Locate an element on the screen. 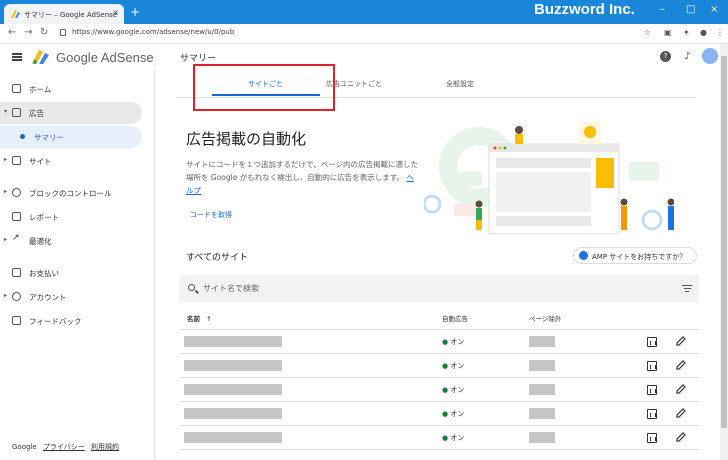  footer-brand: Google is located at coordinates (24, 447).